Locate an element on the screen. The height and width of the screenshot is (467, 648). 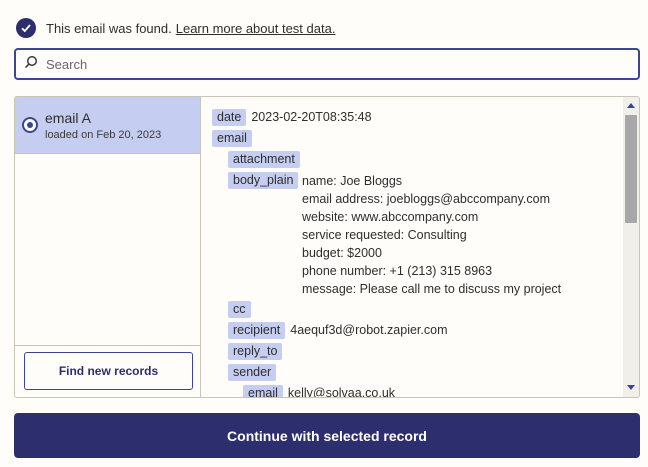
field-sender: sender is located at coordinates (252, 372).